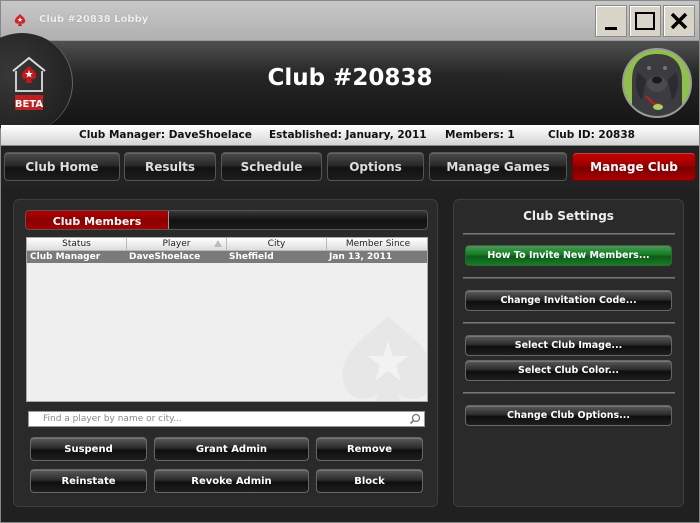  Describe the element at coordinates (231, 481) in the screenshot. I see `revoke-admin-button: Revoke Admin` at that location.